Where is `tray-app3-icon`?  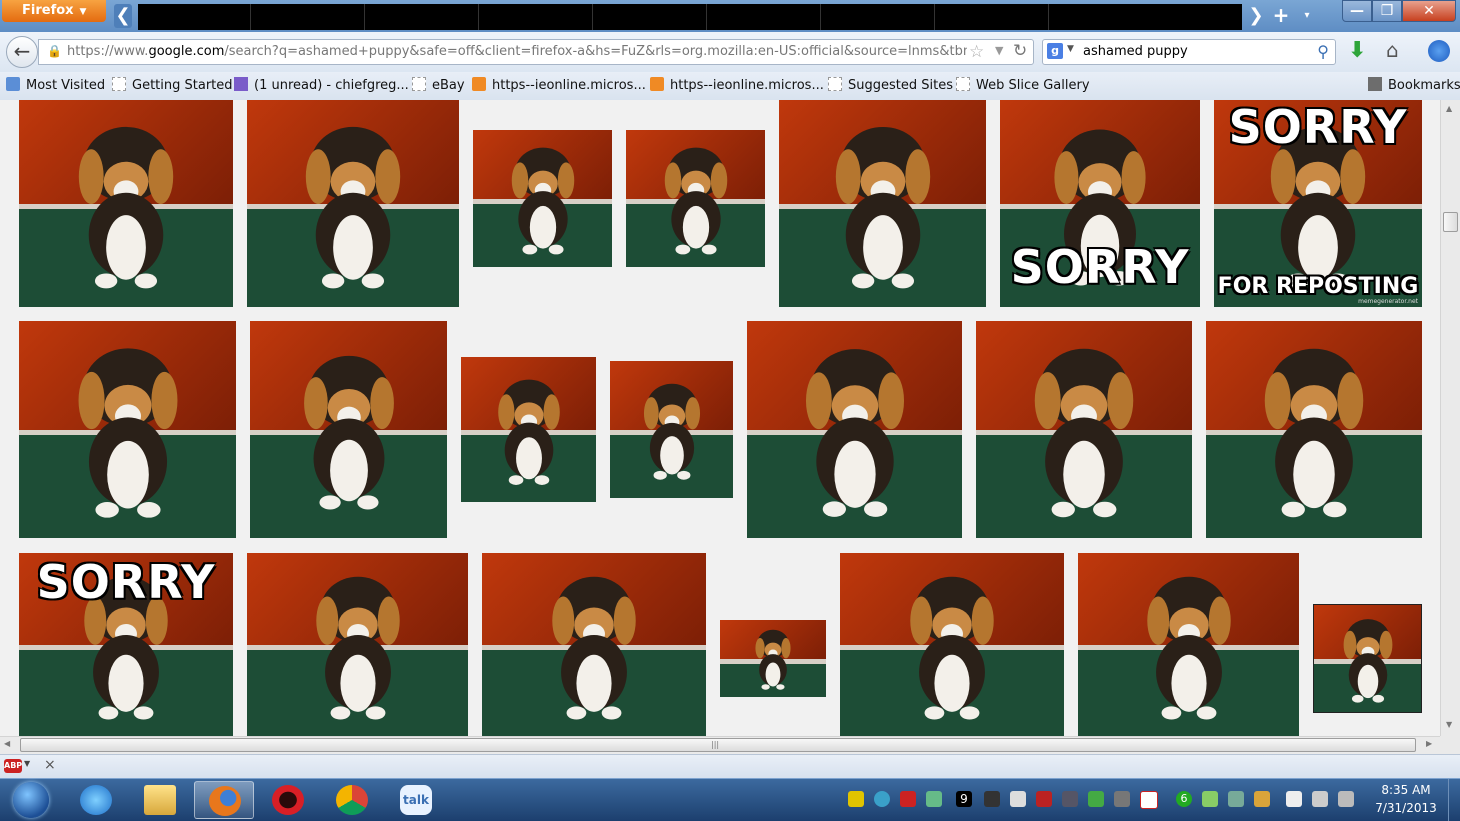
tray-app3-icon is located at coordinates (1236, 799).